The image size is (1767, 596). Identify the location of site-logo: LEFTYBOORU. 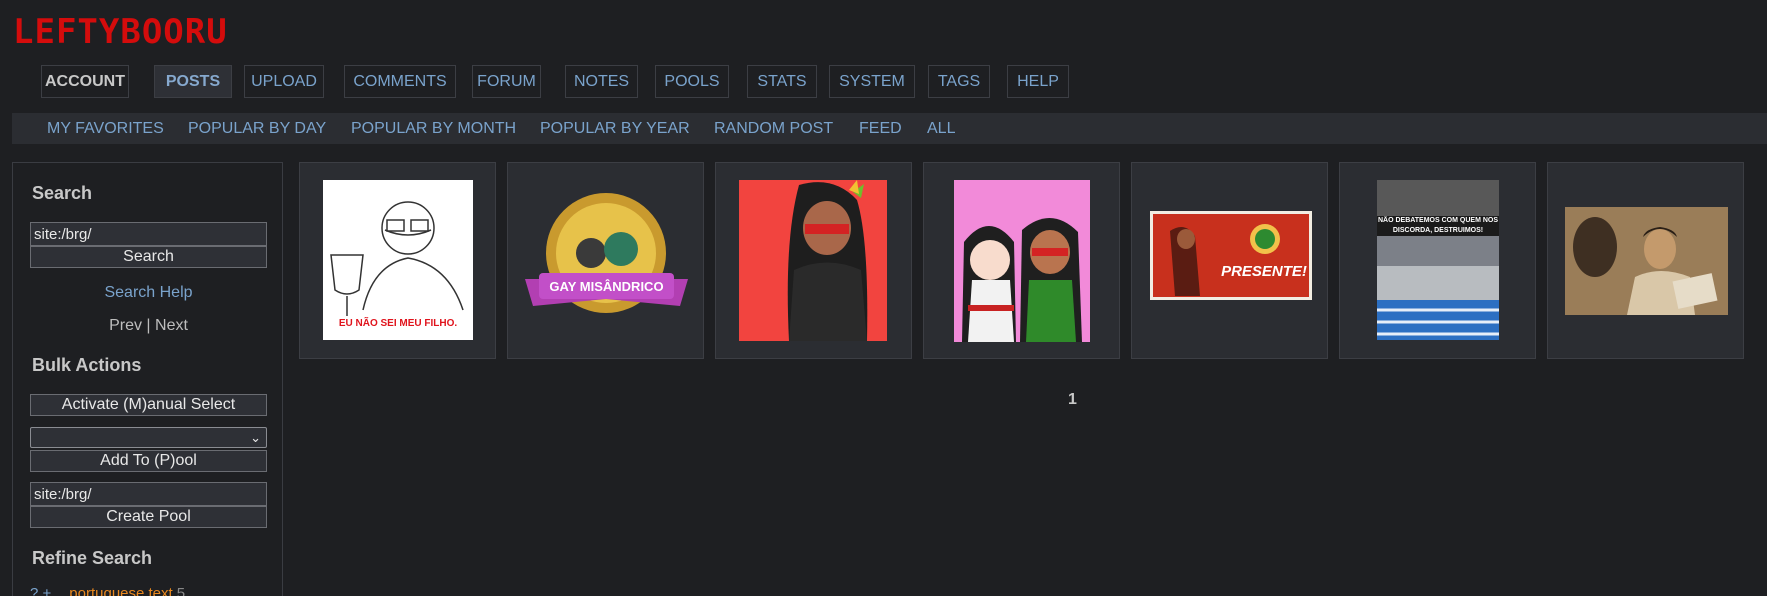
(120, 32).